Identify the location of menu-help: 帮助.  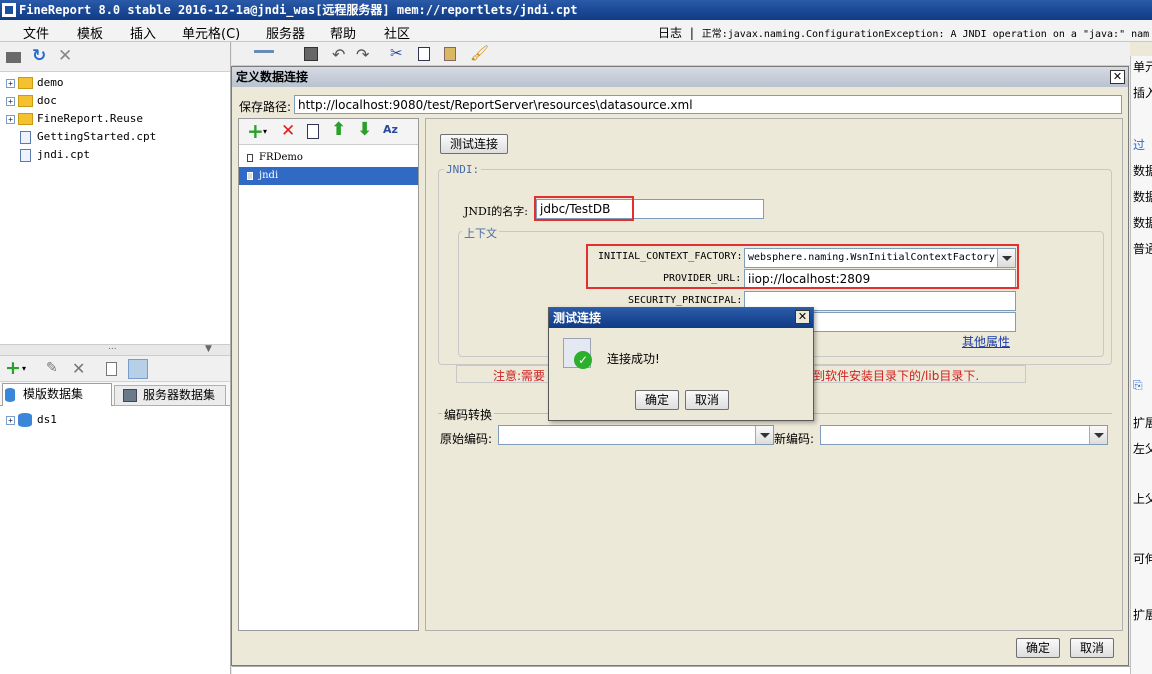
(343, 32).